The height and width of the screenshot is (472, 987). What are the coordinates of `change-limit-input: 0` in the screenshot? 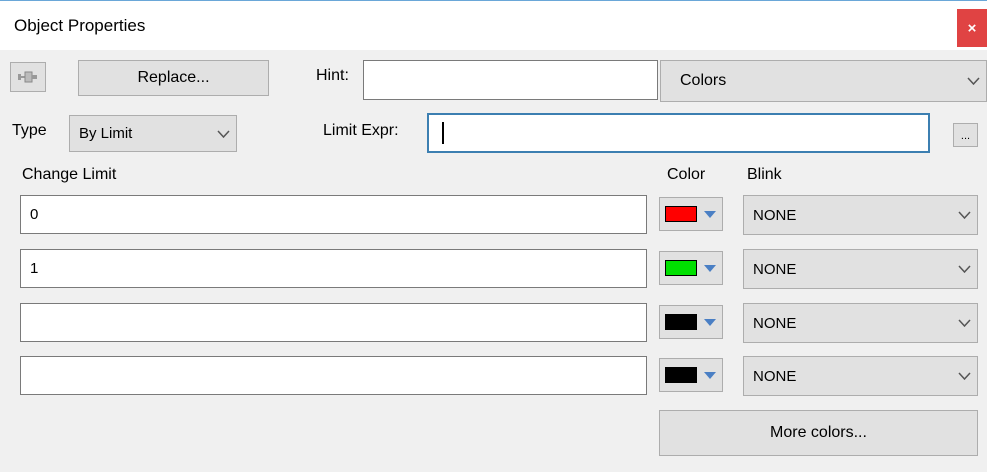 It's located at (333, 214).